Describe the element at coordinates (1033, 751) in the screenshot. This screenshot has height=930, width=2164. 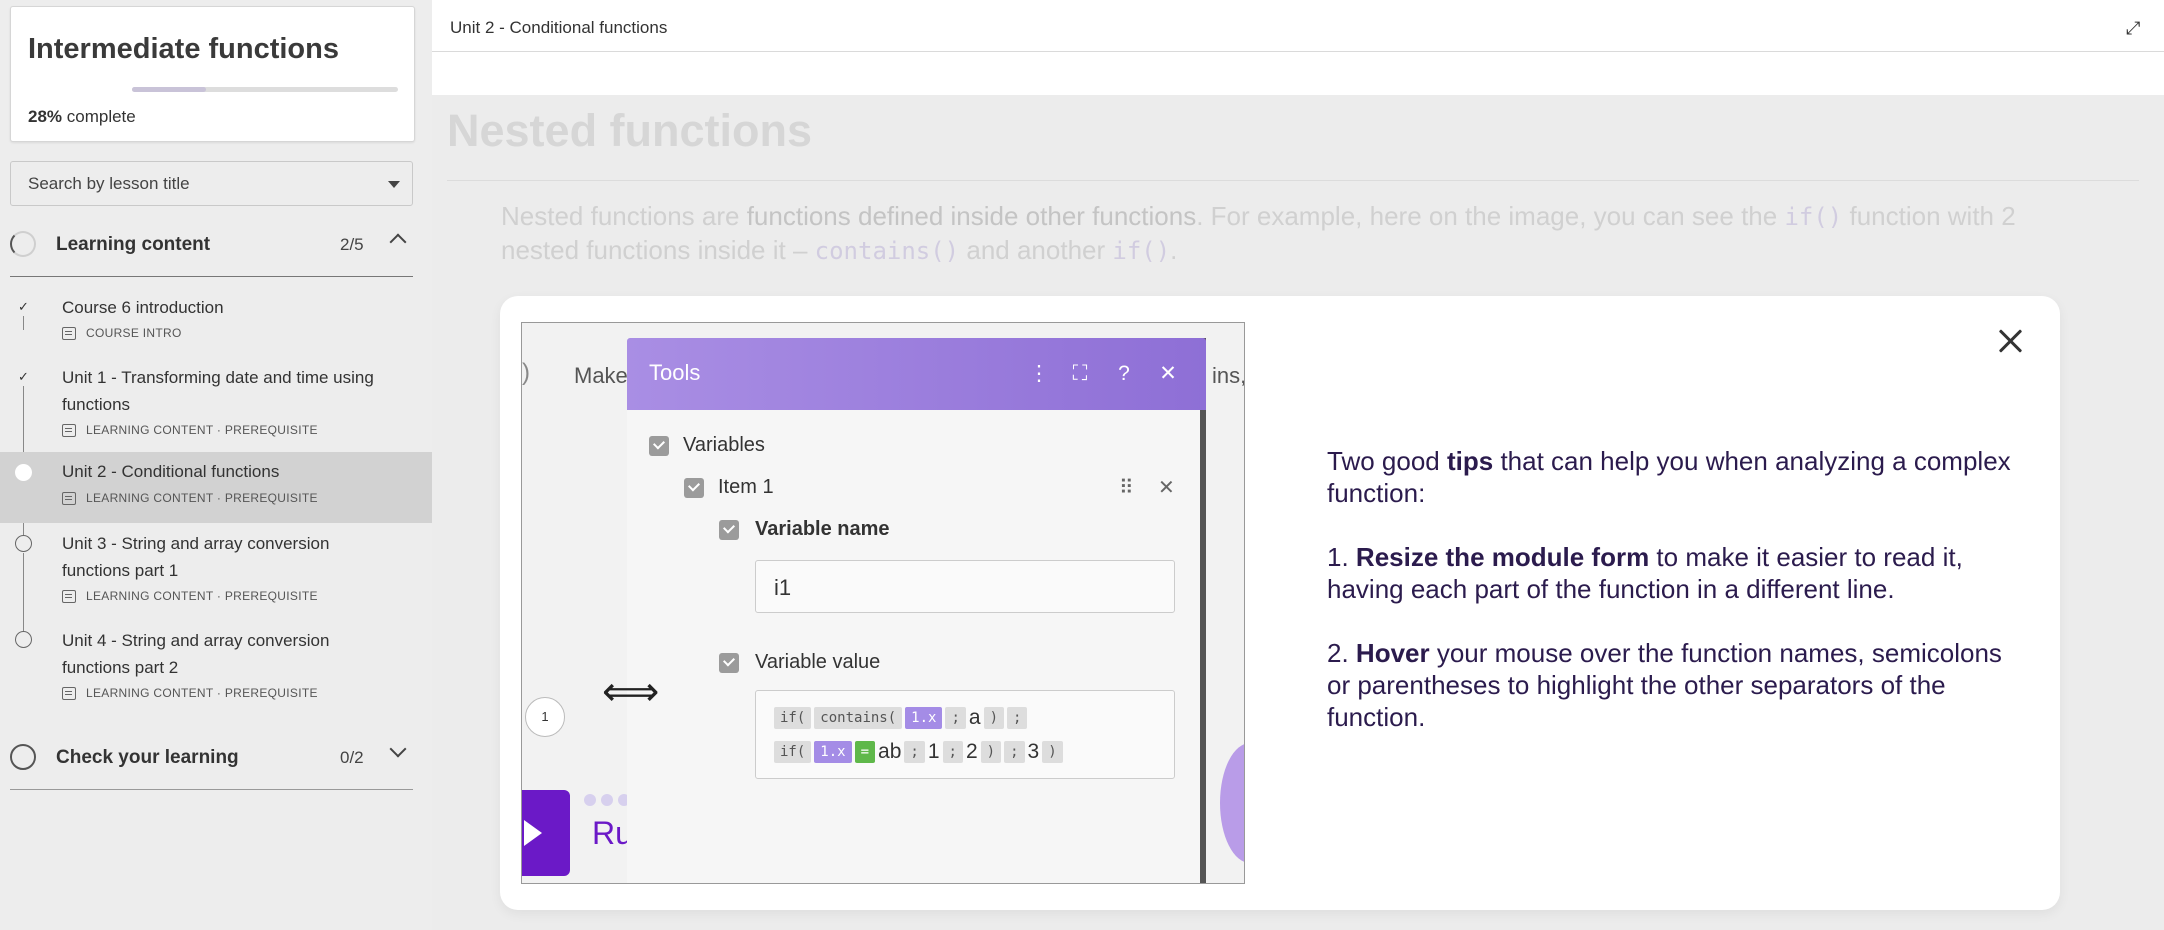
I see `formula-text: 3` at that location.